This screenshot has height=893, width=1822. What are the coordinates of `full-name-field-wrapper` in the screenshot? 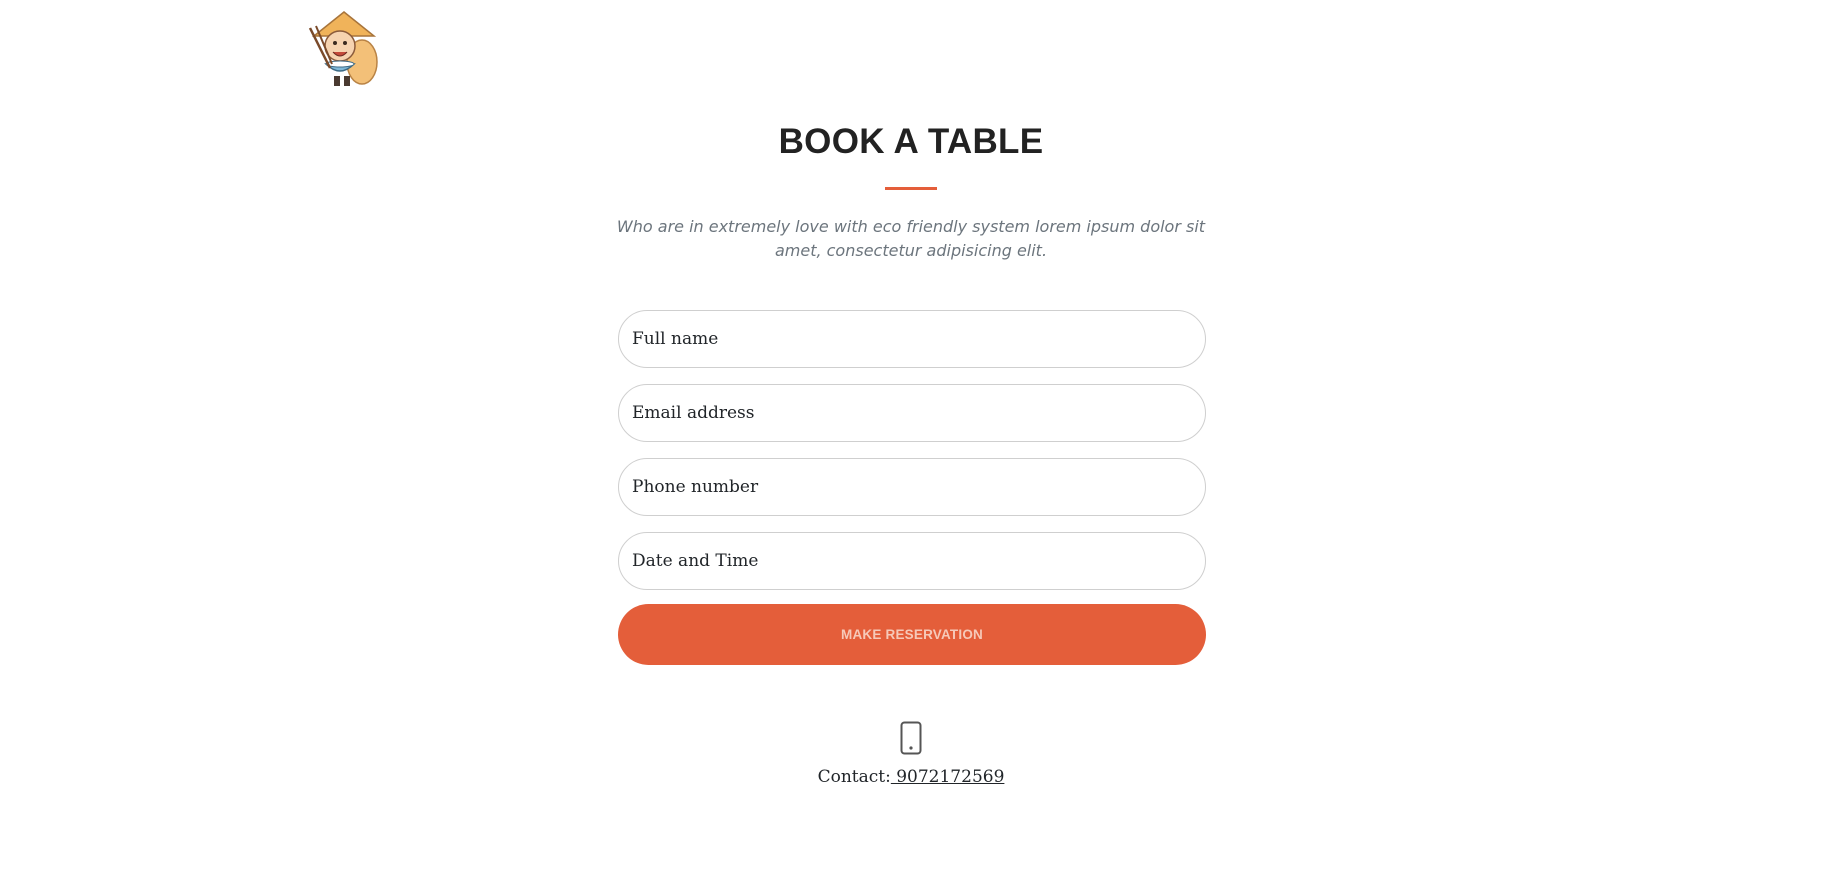 It's located at (912, 339).